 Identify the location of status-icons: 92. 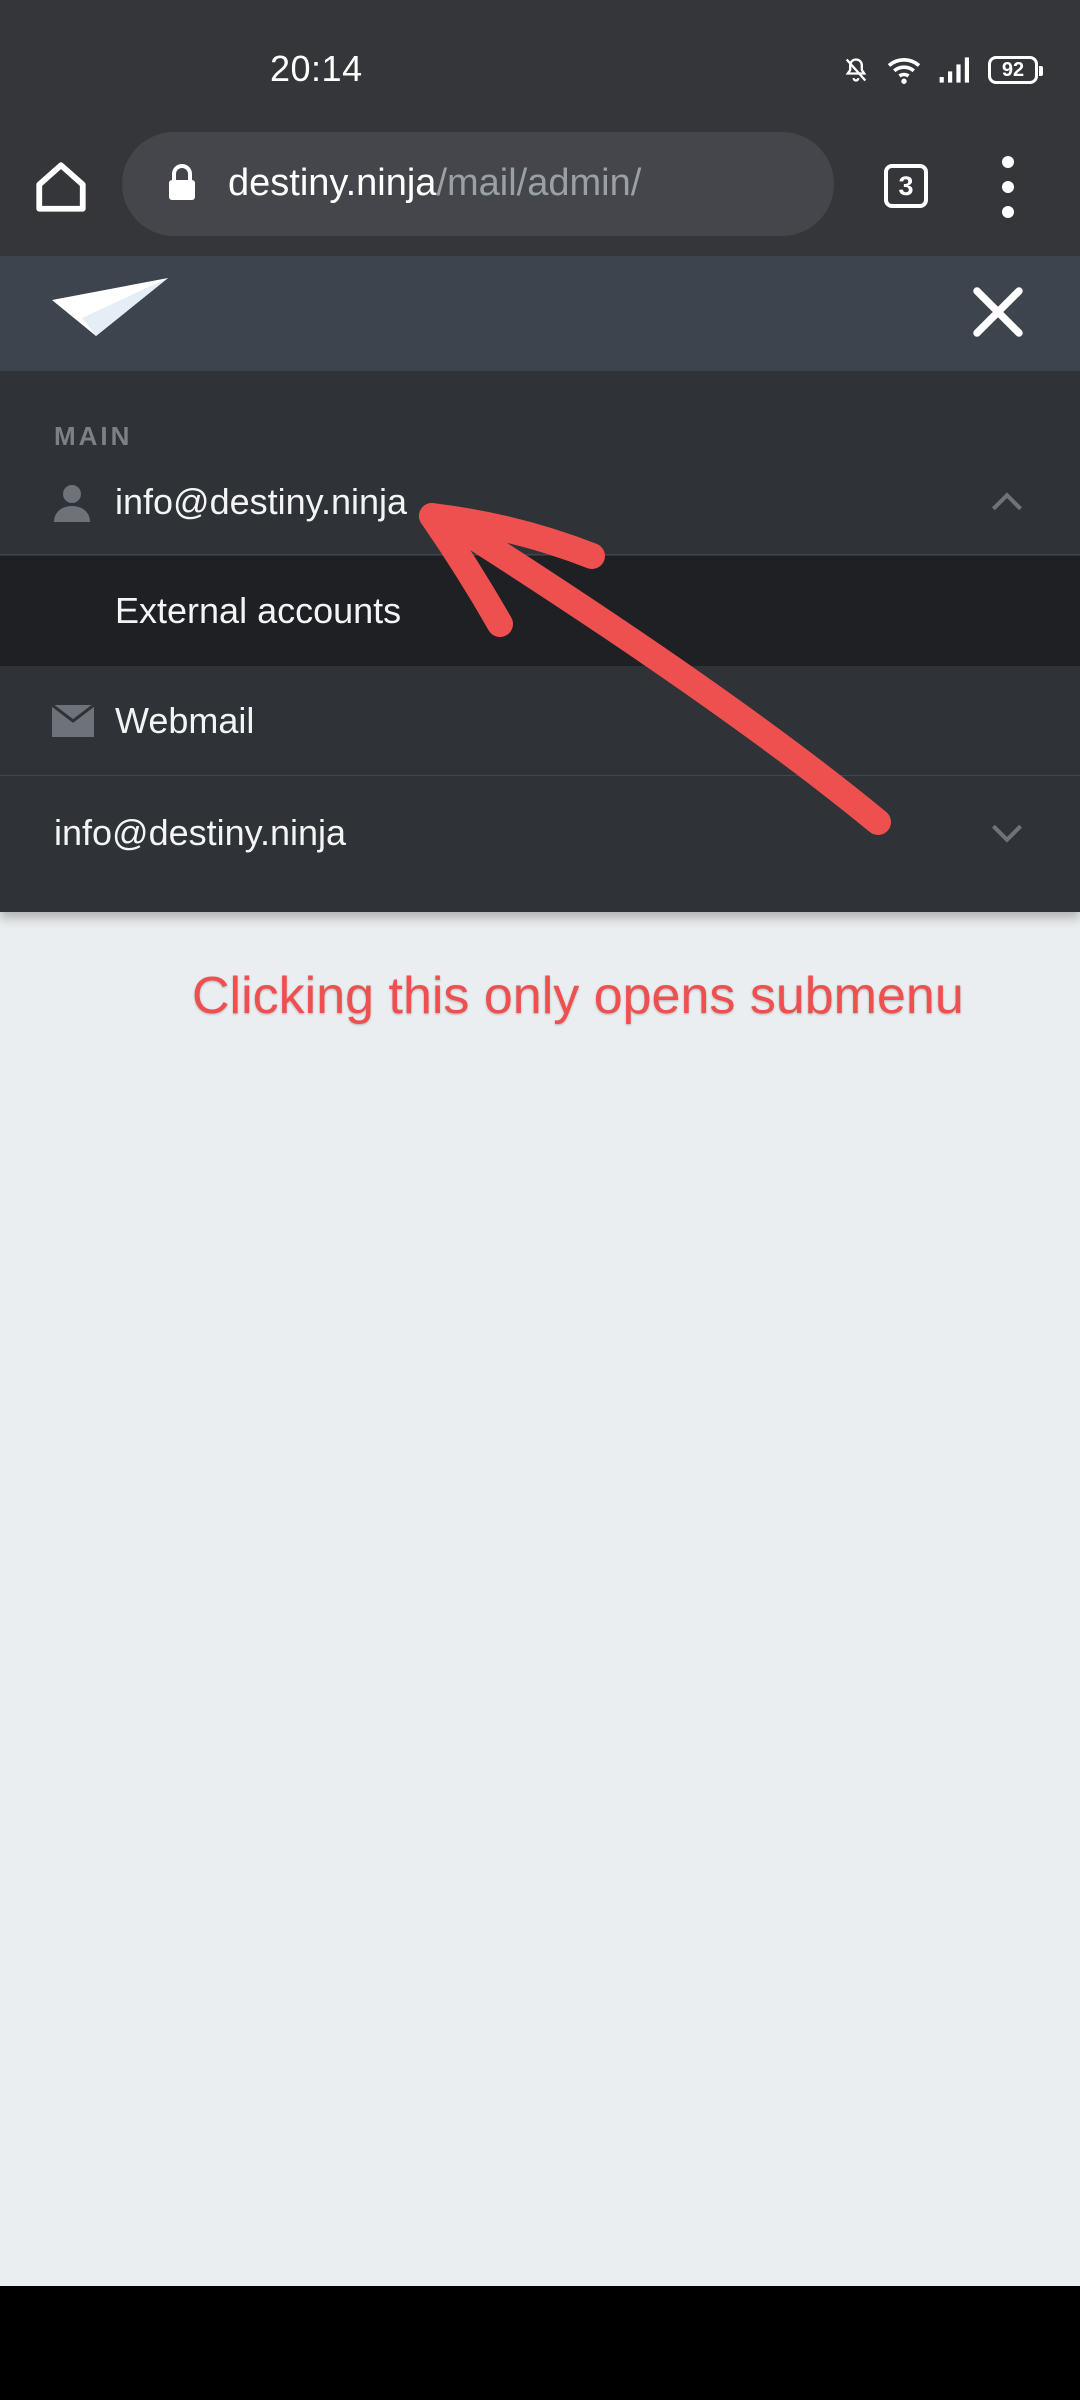
(942, 70).